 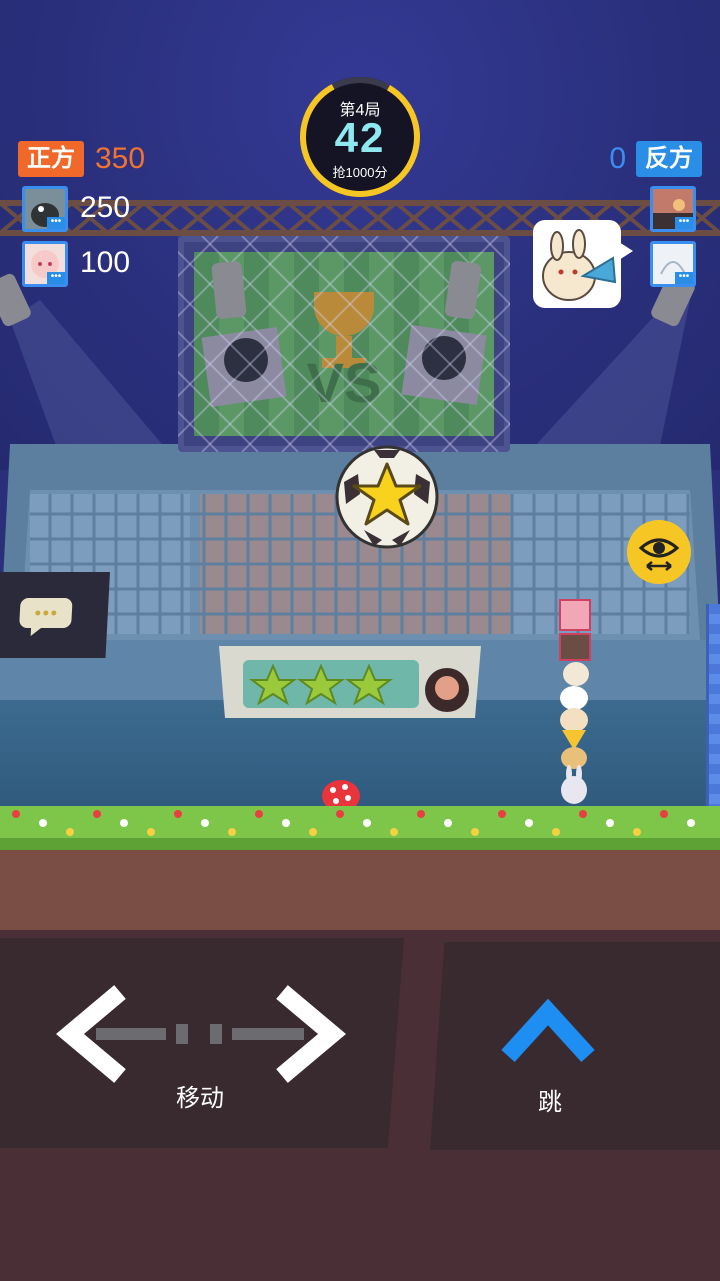 What do you see at coordinates (617, 158) in the screenshot?
I see `team-right-score: 0` at bounding box center [617, 158].